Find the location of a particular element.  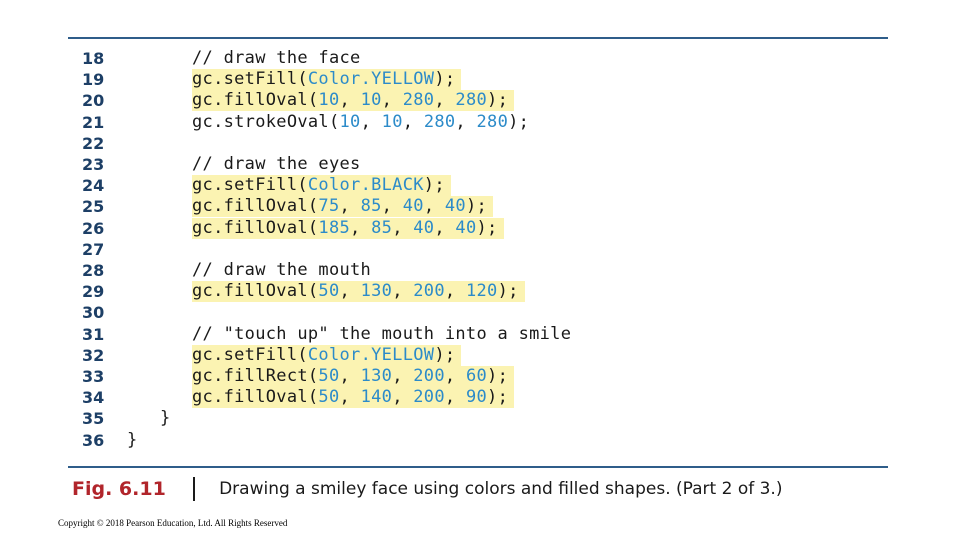

code-comment: // draw the mouth is located at coordinates (281, 270).